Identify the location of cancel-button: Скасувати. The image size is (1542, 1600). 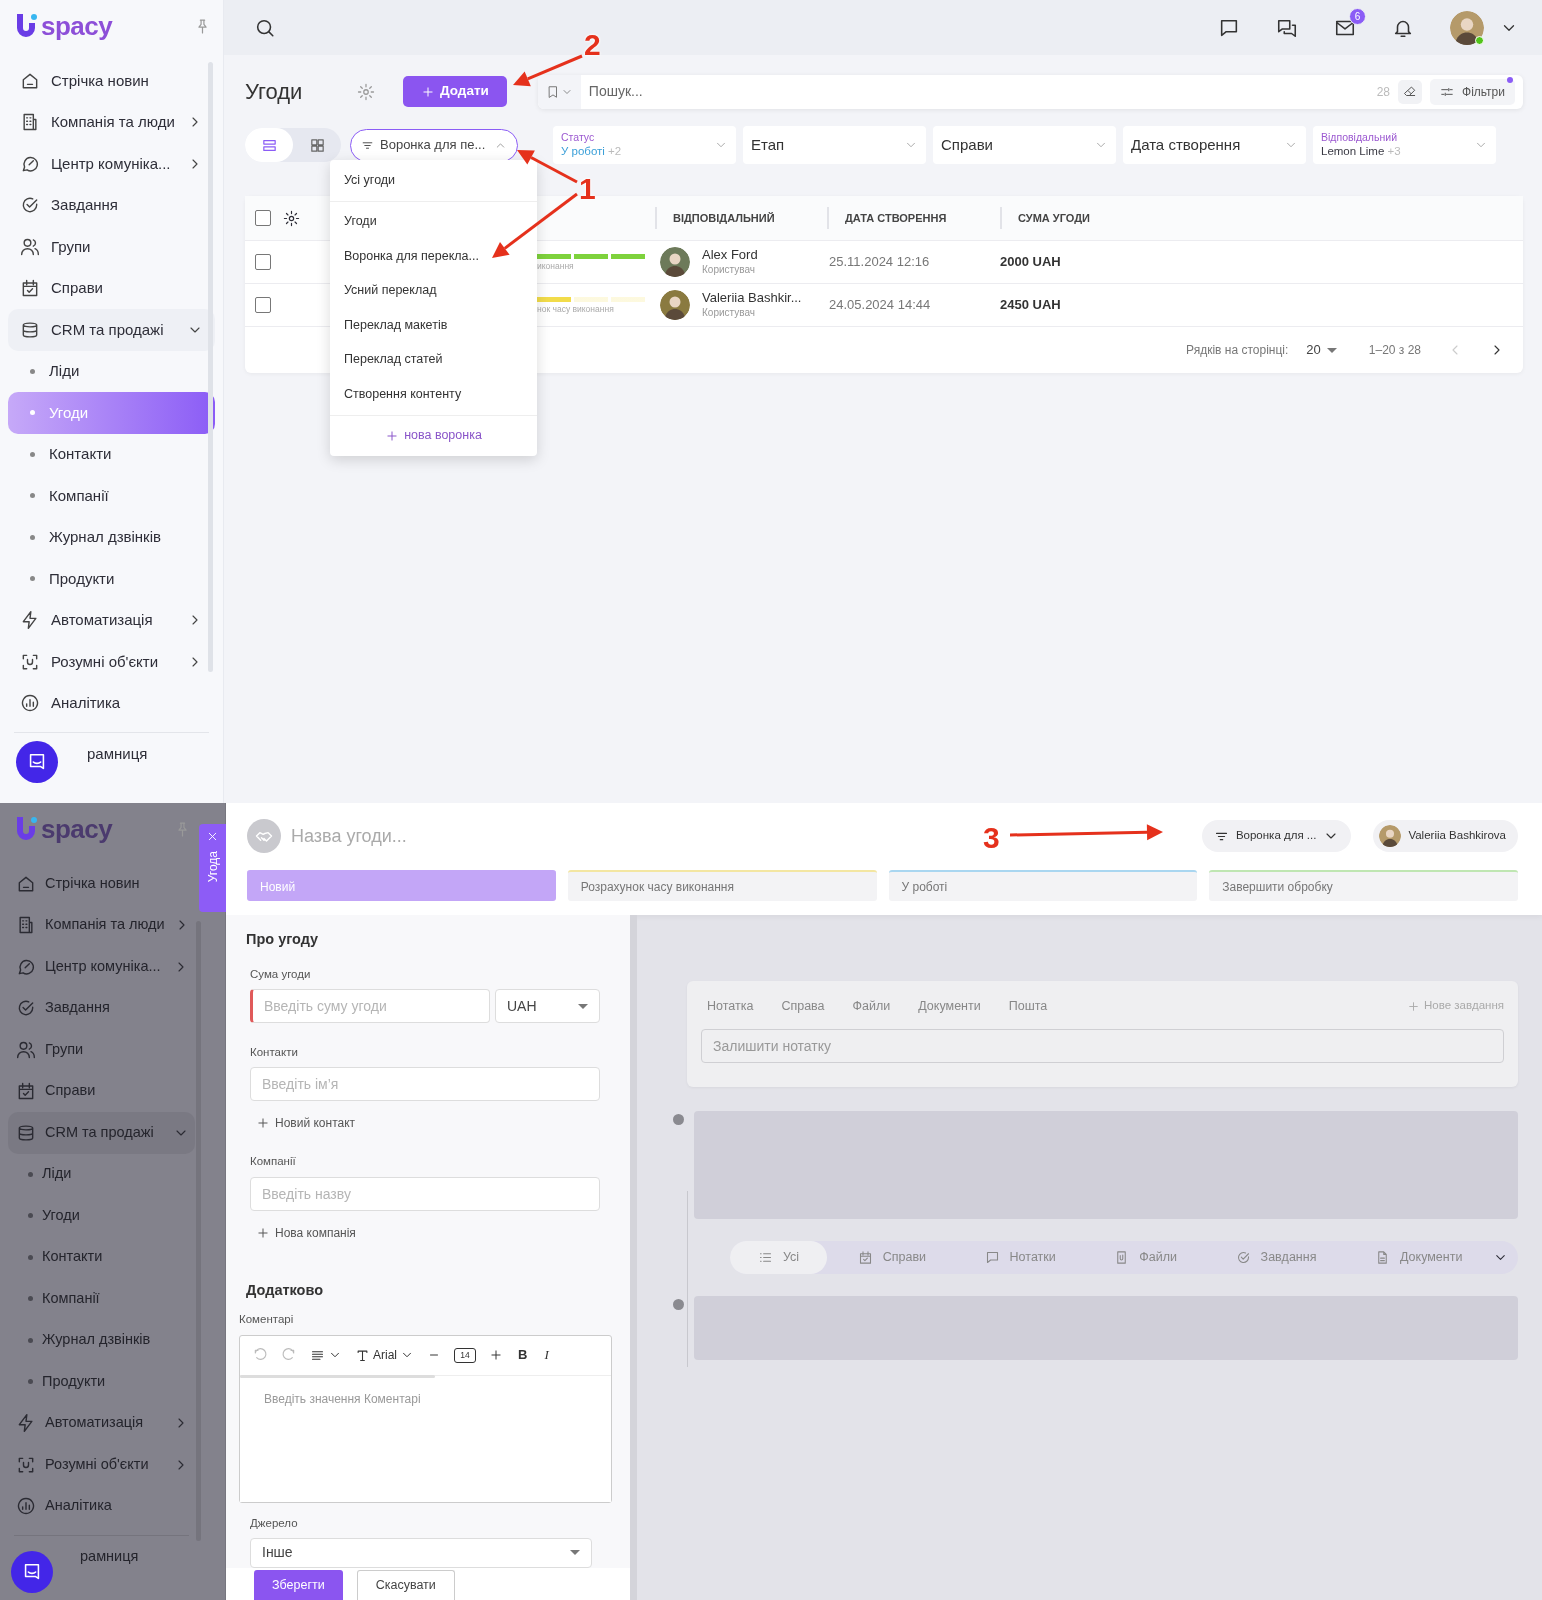
(405, 1585).